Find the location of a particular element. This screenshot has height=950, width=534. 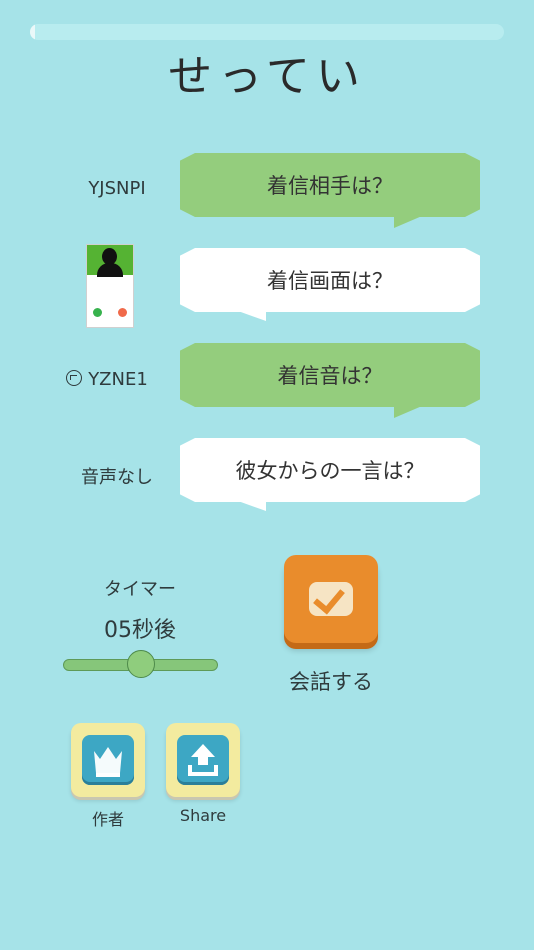

share-upload-icon is located at coordinates (203, 760).